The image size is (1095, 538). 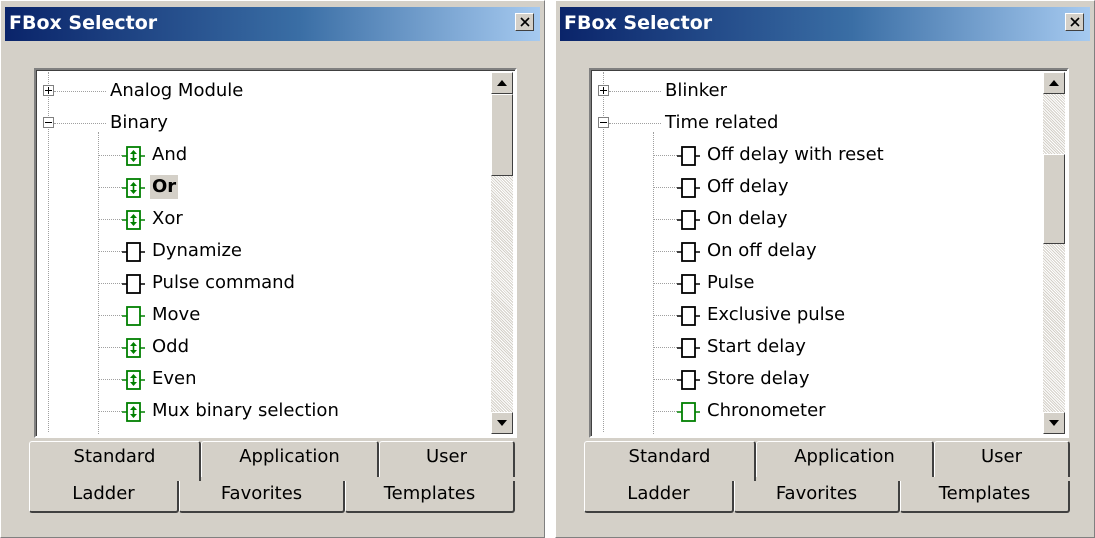 What do you see at coordinates (264, 379) in the screenshot?
I see `tree-item: Even` at bounding box center [264, 379].